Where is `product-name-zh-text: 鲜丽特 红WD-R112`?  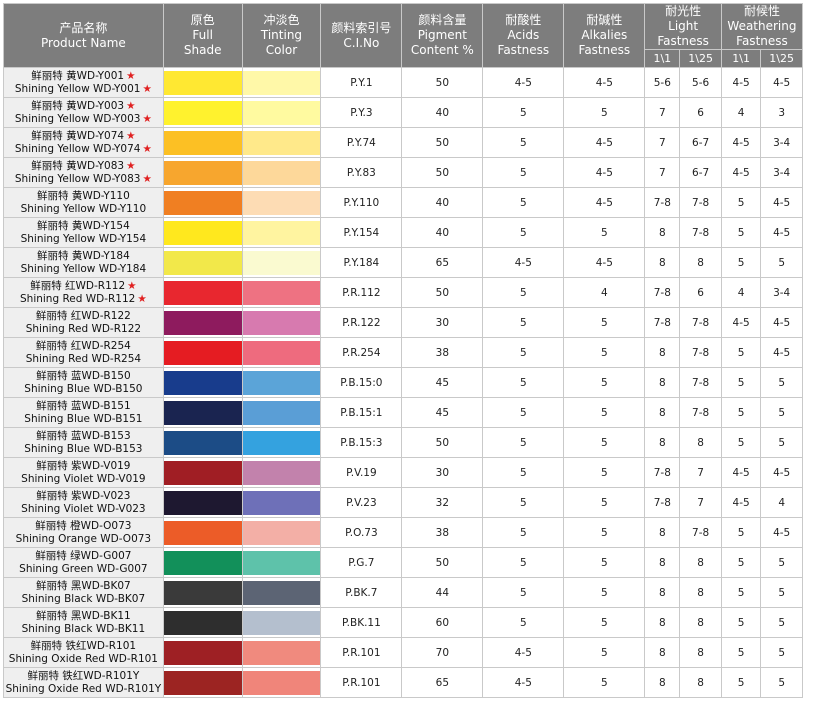 product-name-zh-text: 鲜丽特 红WD-R112 is located at coordinates (78, 285).